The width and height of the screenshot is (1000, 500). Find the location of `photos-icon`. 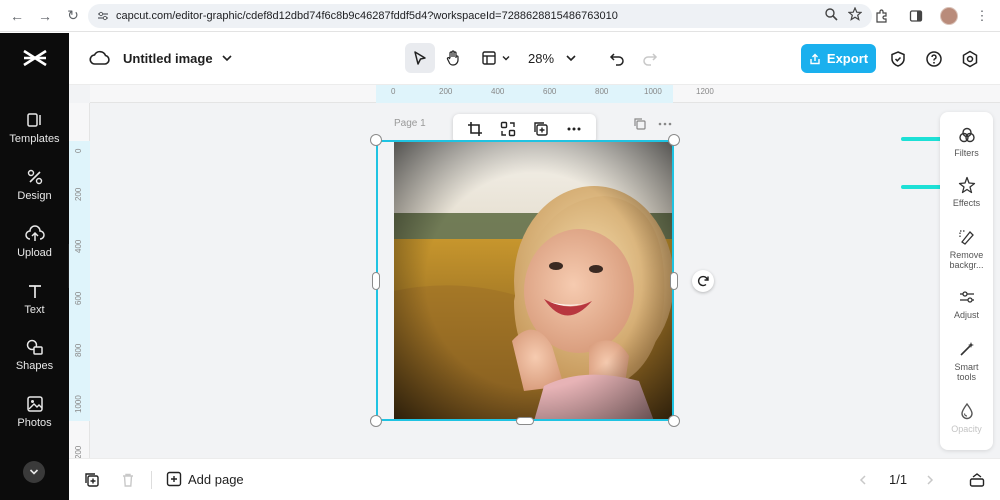

photos-icon is located at coordinates (35, 404).